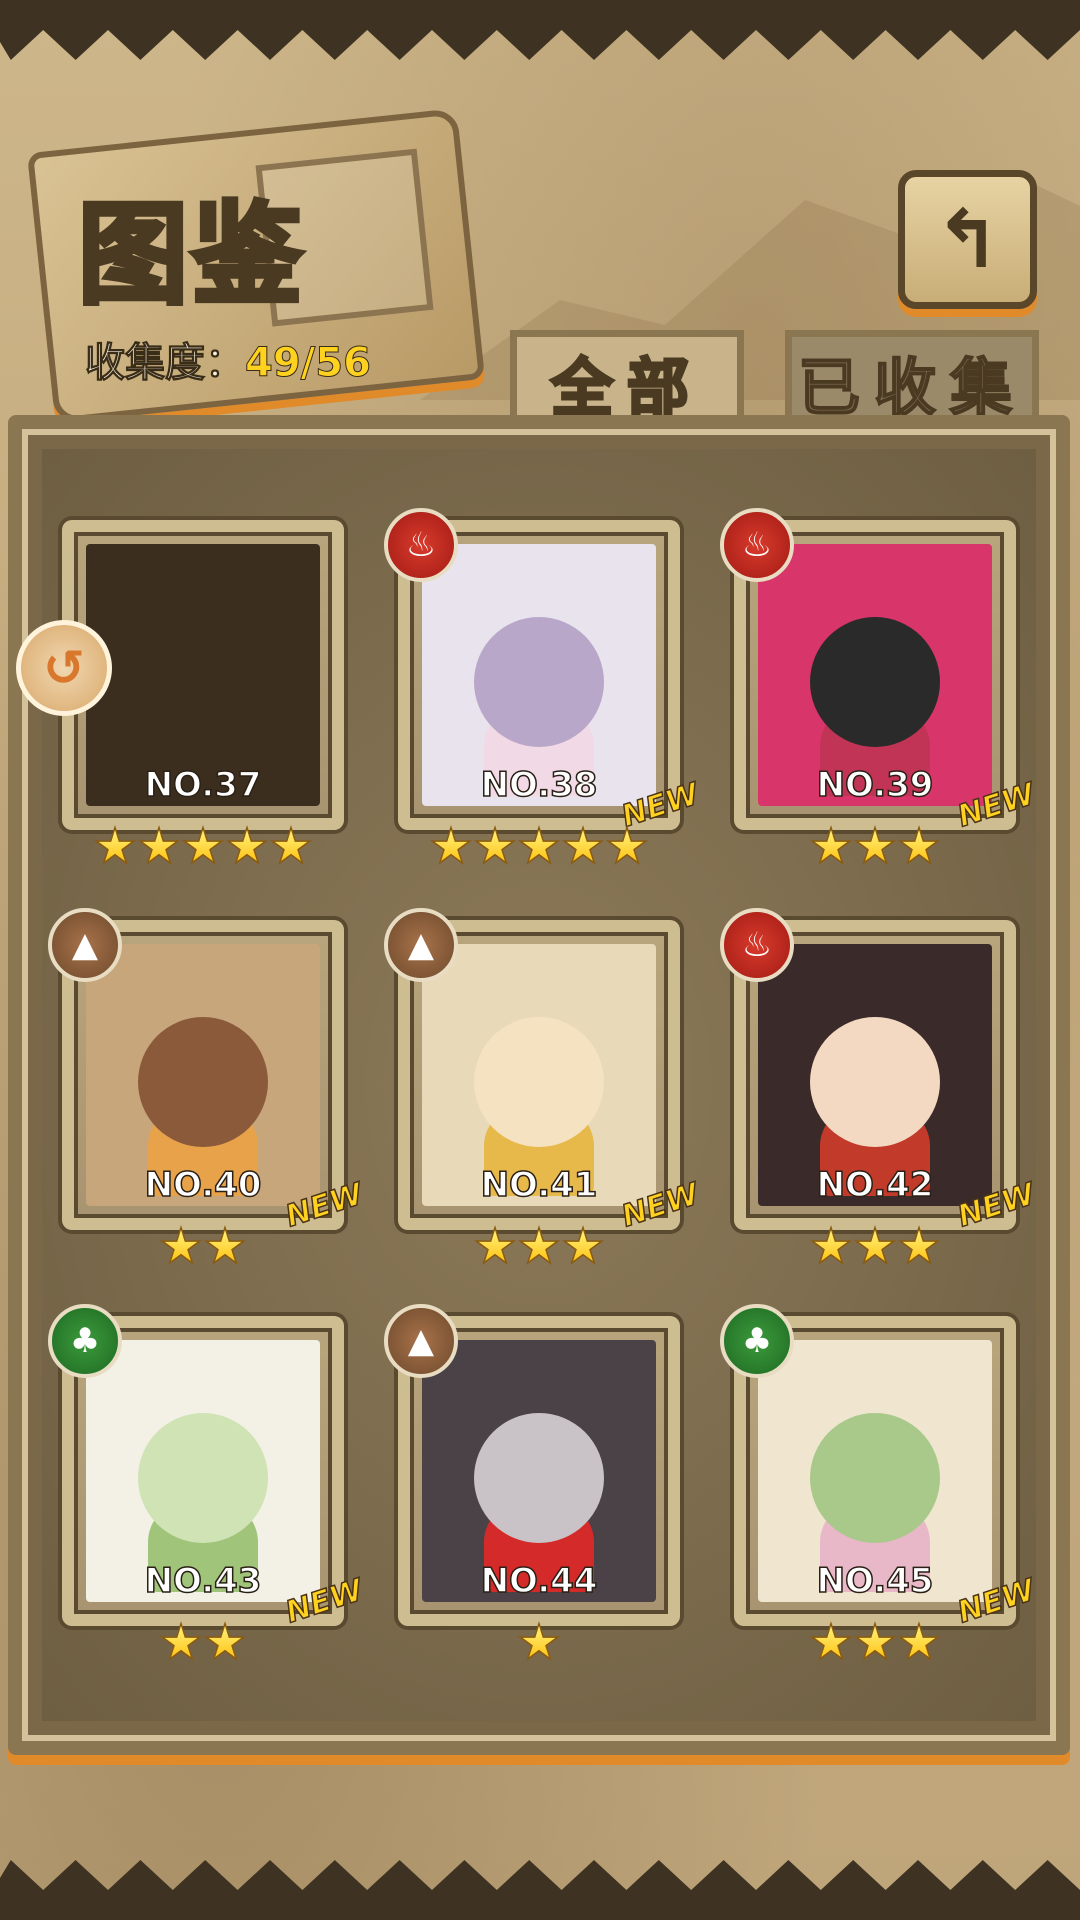 The width and height of the screenshot is (1080, 1920). Describe the element at coordinates (627, 378) in the screenshot. I see `tab-all: 全部` at that location.